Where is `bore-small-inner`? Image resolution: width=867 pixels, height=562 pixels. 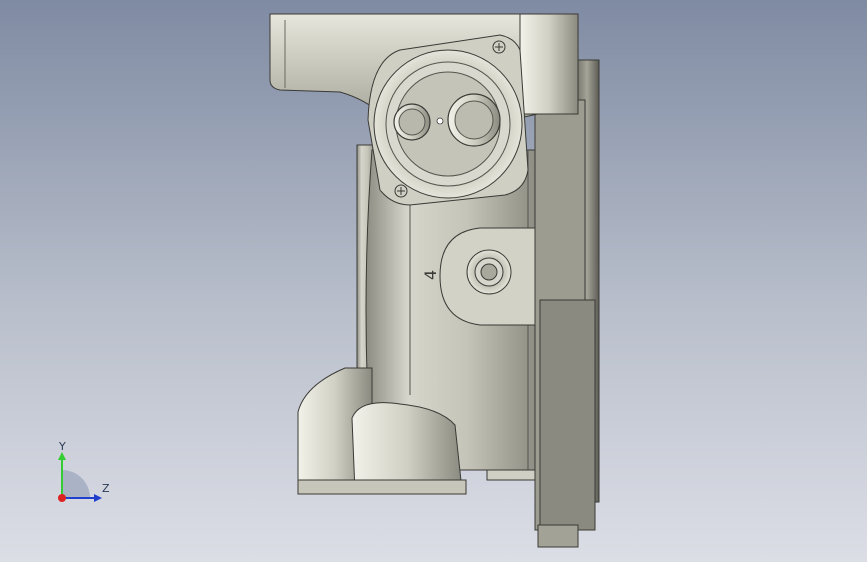
bore-small-inner is located at coordinates (412, 122).